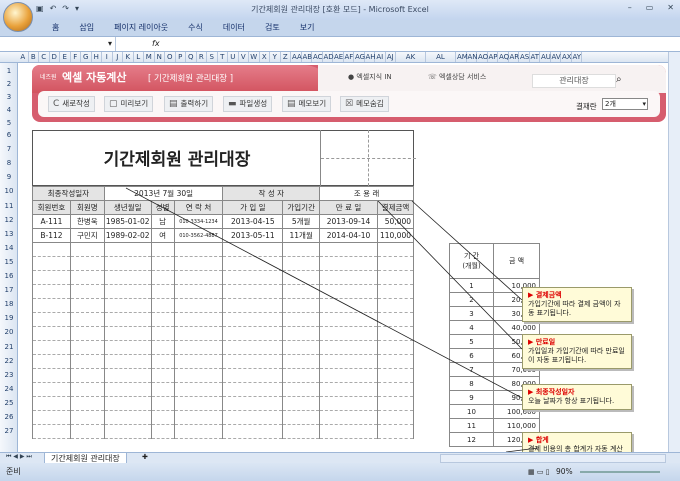  What do you see at coordinates (9, 123) in the screenshot?
I see `row-header: 5` at bounding box center [9, 123].